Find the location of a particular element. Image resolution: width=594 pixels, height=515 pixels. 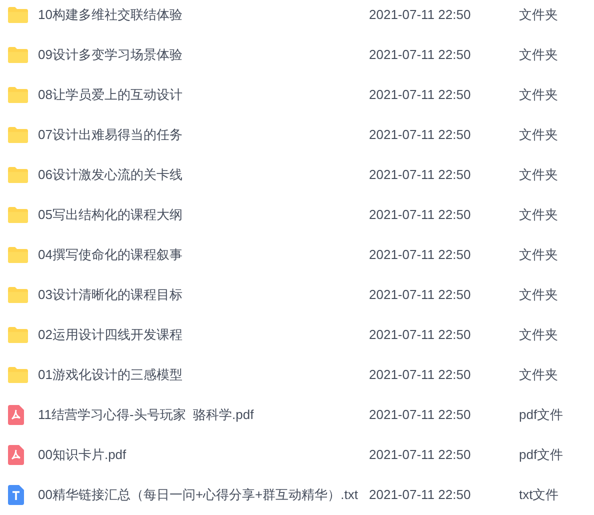

file-name: 06设计激发心流的关卡线 is located at coordinates (203, 175).